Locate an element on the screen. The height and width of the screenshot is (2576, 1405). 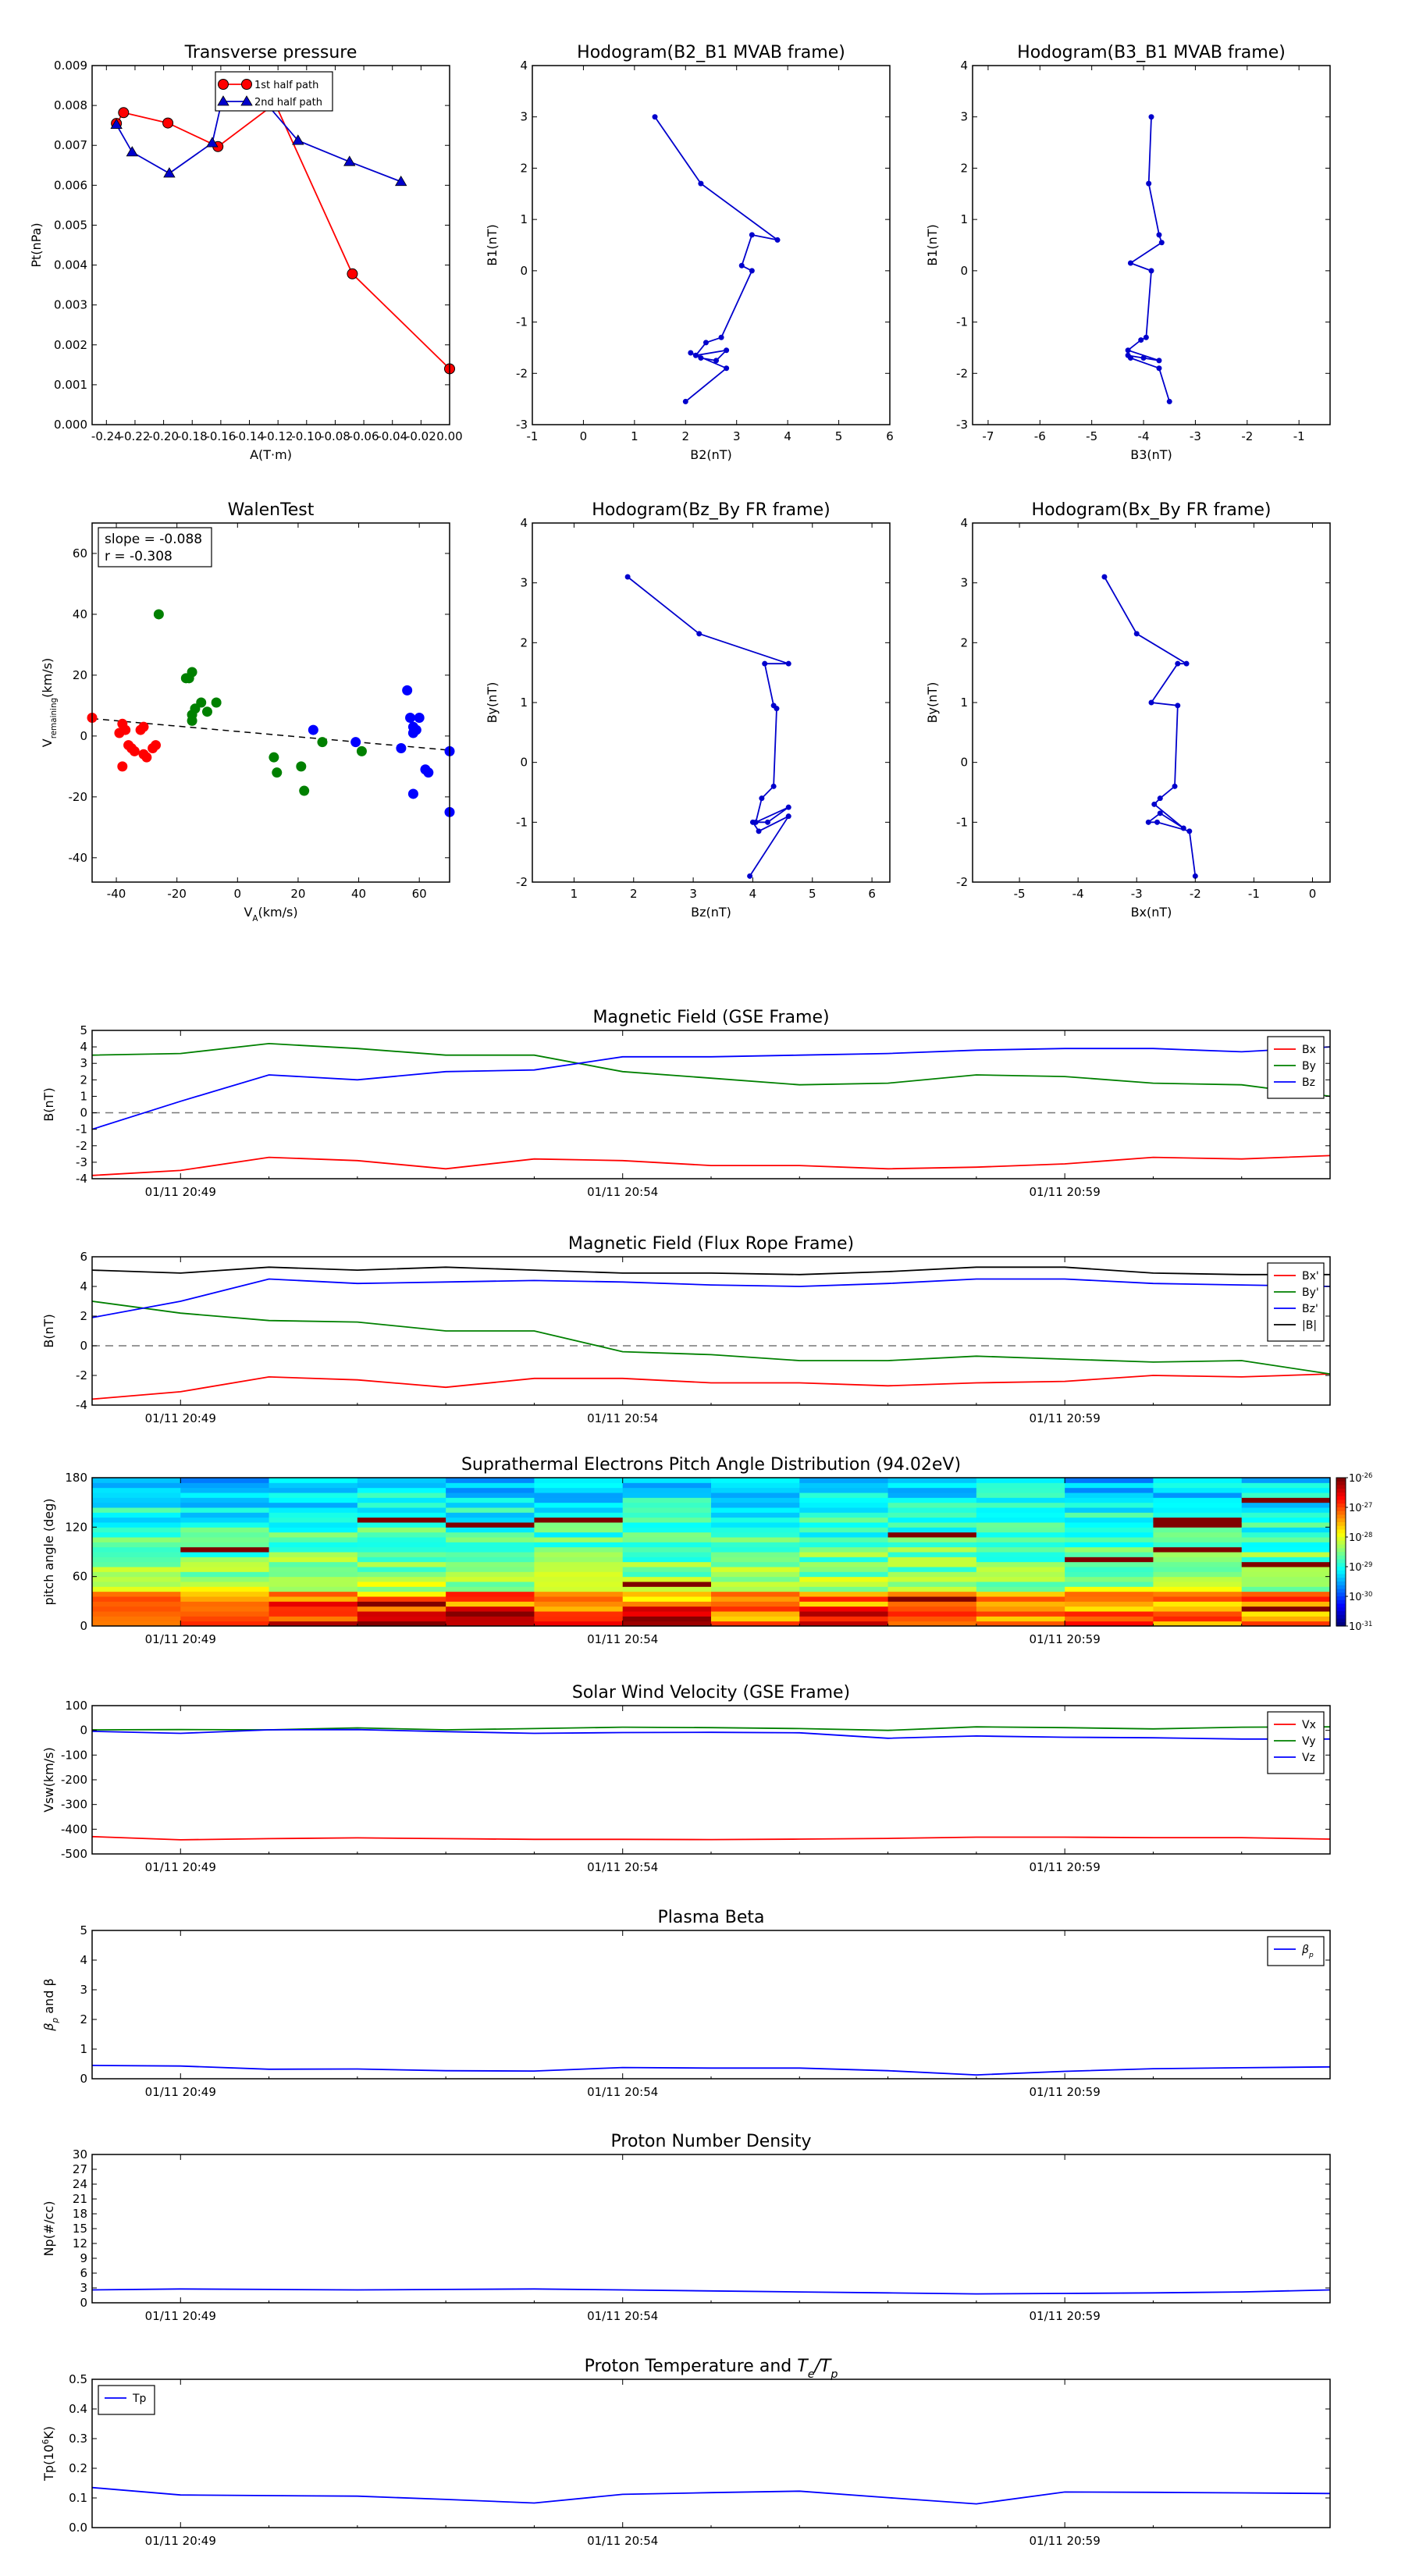
y-tick-label: 4 is located at coordinates (524, 66).